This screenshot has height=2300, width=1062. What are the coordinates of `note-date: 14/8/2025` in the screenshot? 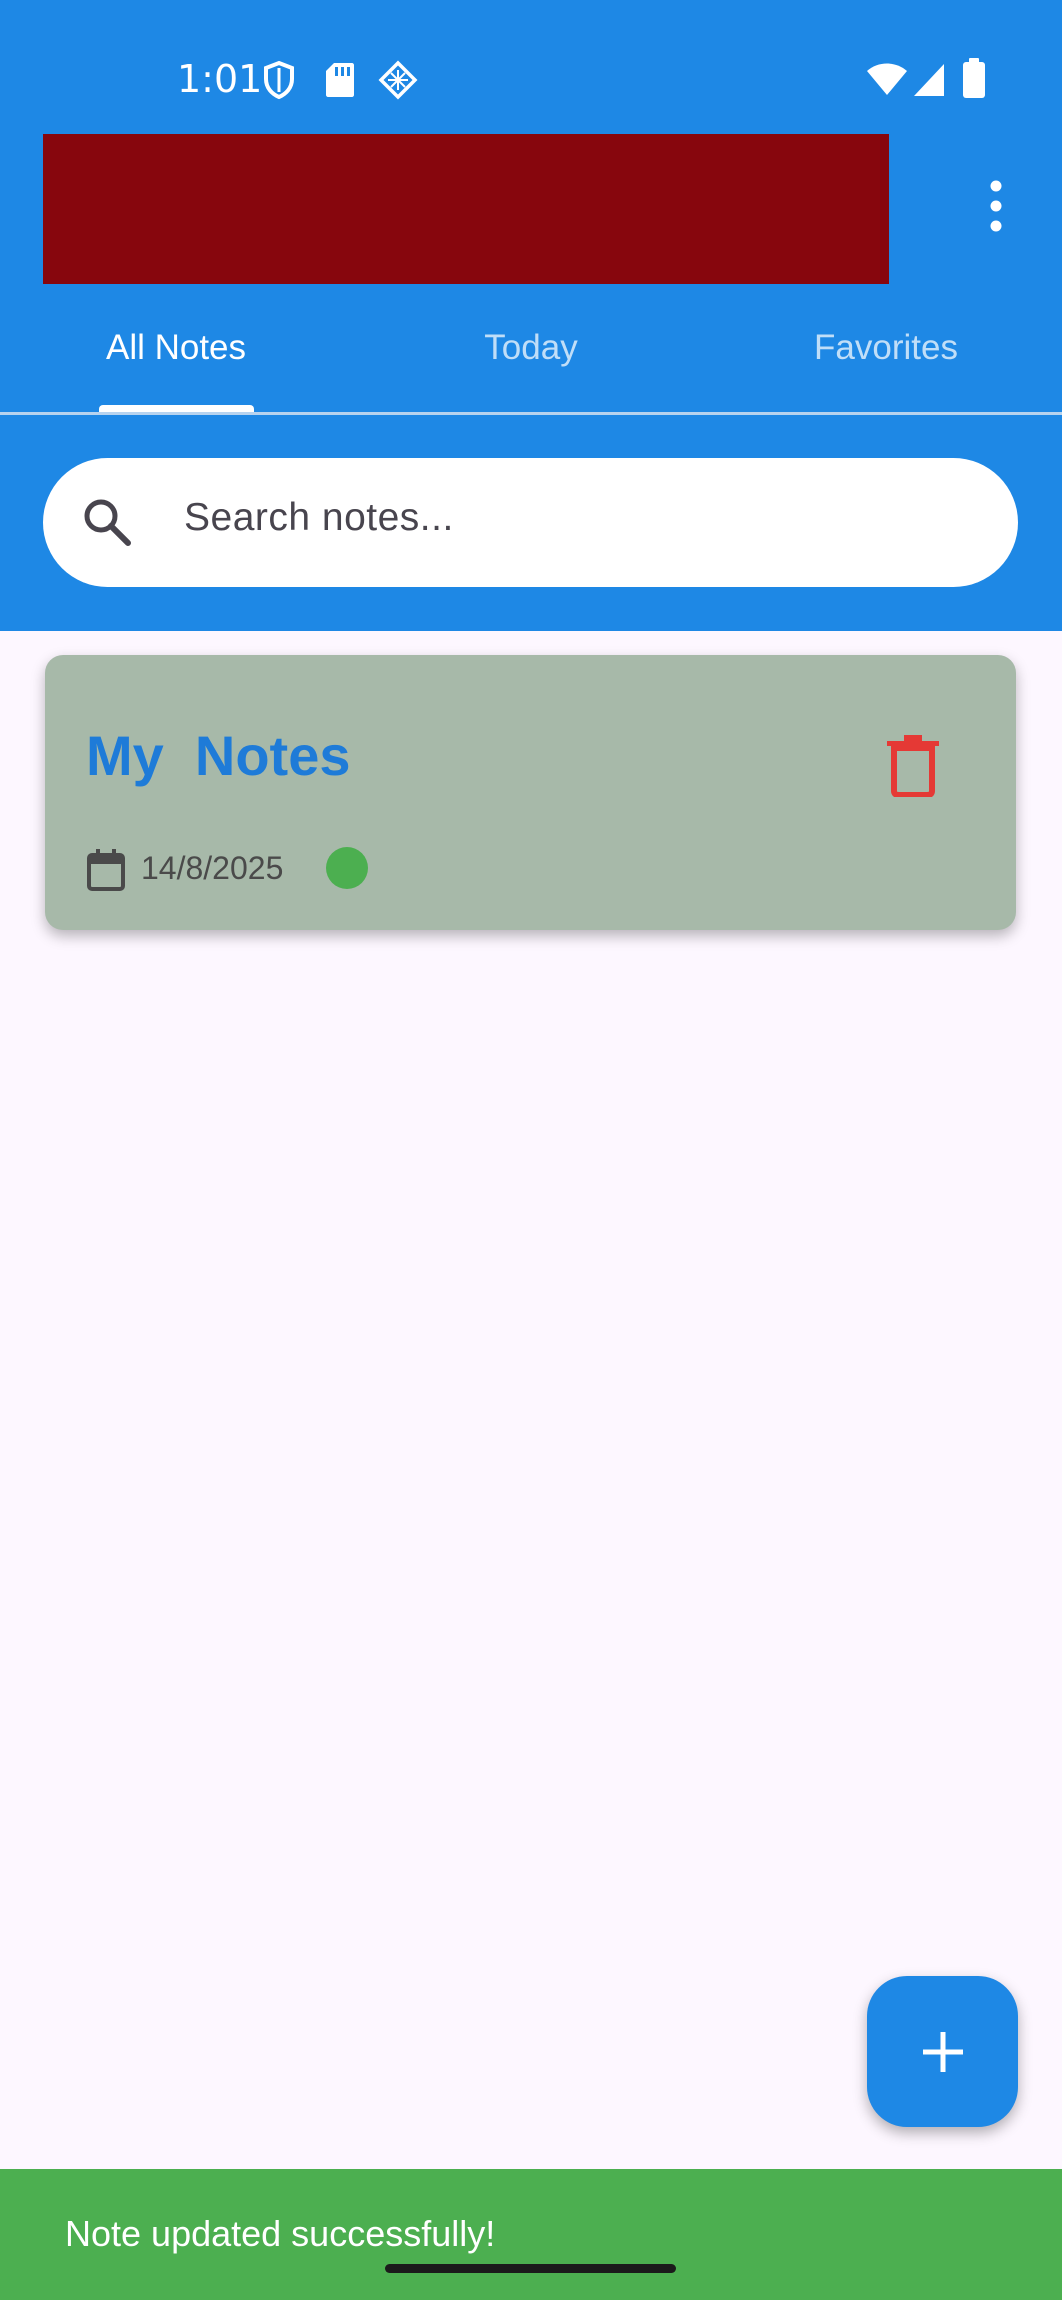 It's located at (212, 868).